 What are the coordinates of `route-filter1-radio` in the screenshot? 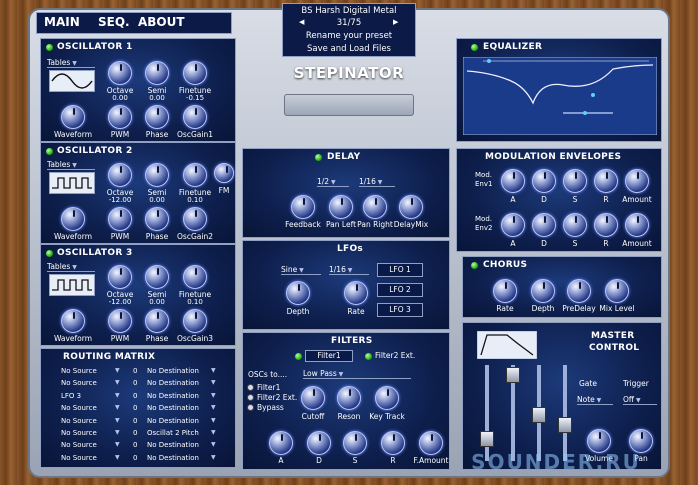 It's located at (250, 387).